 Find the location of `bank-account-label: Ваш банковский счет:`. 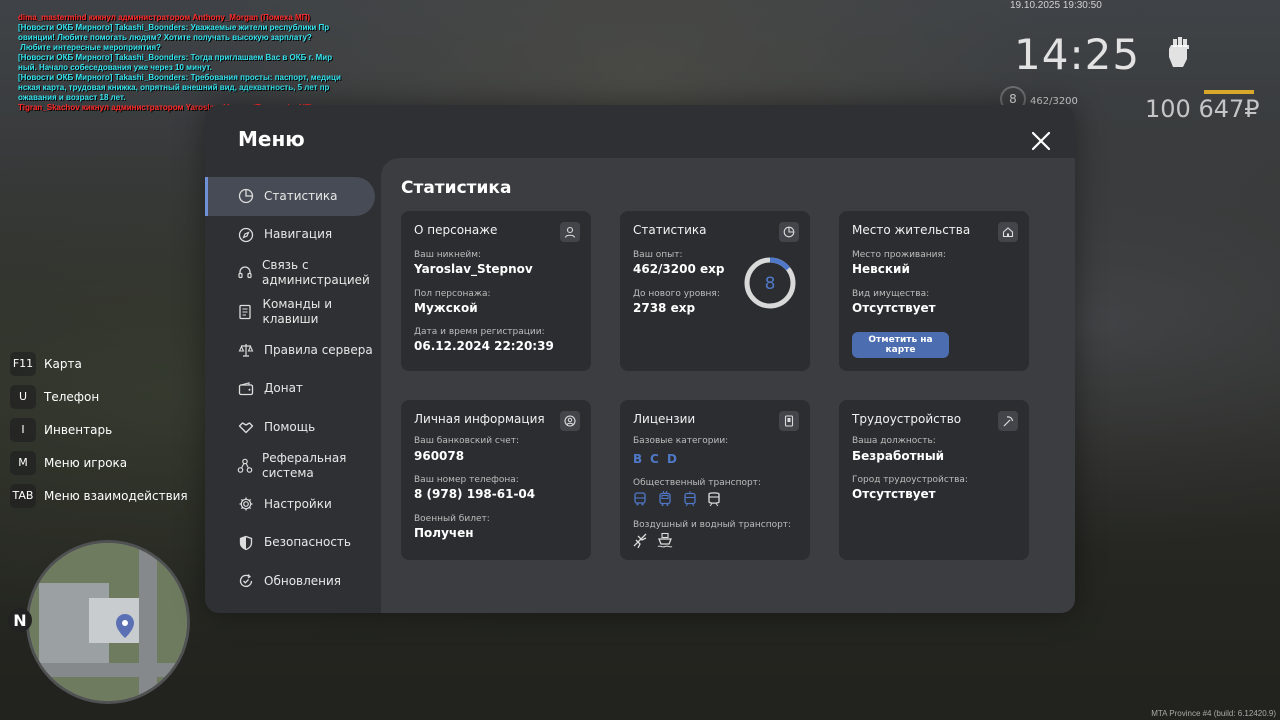

bank-account-label: Ваш банковский счет: is located at coordinates (467, 441).